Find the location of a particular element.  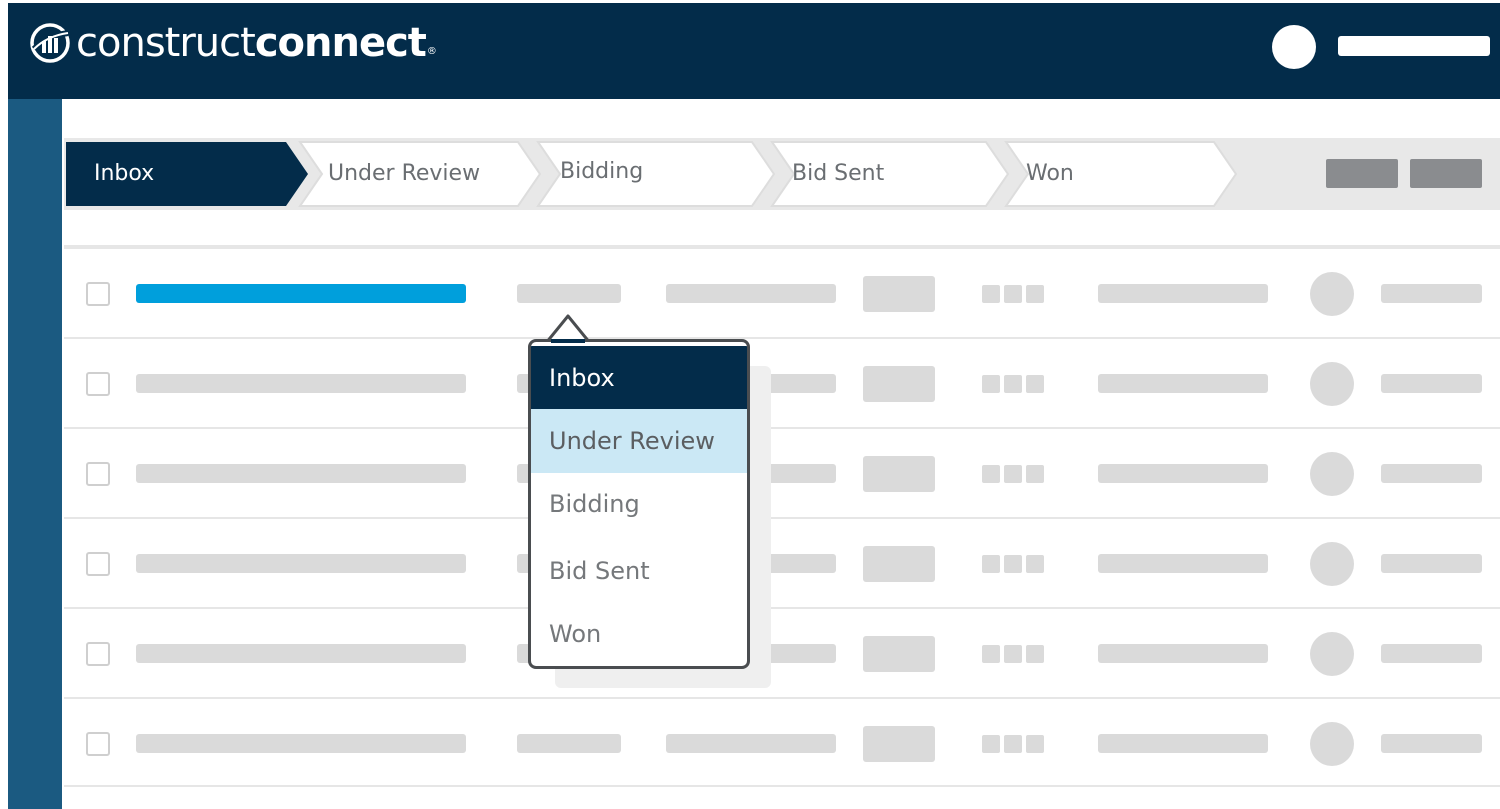

pipeline-tabs is located at coordinates (782, 174).